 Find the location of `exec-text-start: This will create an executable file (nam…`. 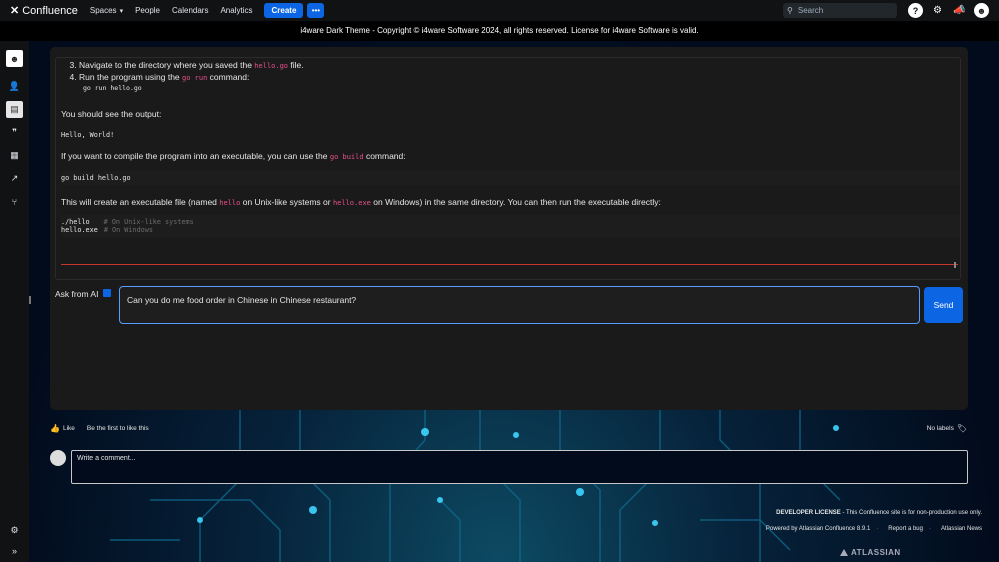

exec-text-start: This will create an executable file (nam… is located at coordinates (140, 202).